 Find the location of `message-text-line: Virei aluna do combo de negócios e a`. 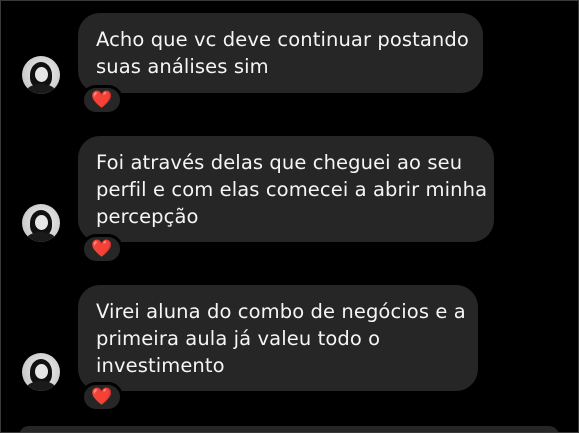

message-text-line: Virei aluna do combo de negócios e a is located at coordinates (281, 311).